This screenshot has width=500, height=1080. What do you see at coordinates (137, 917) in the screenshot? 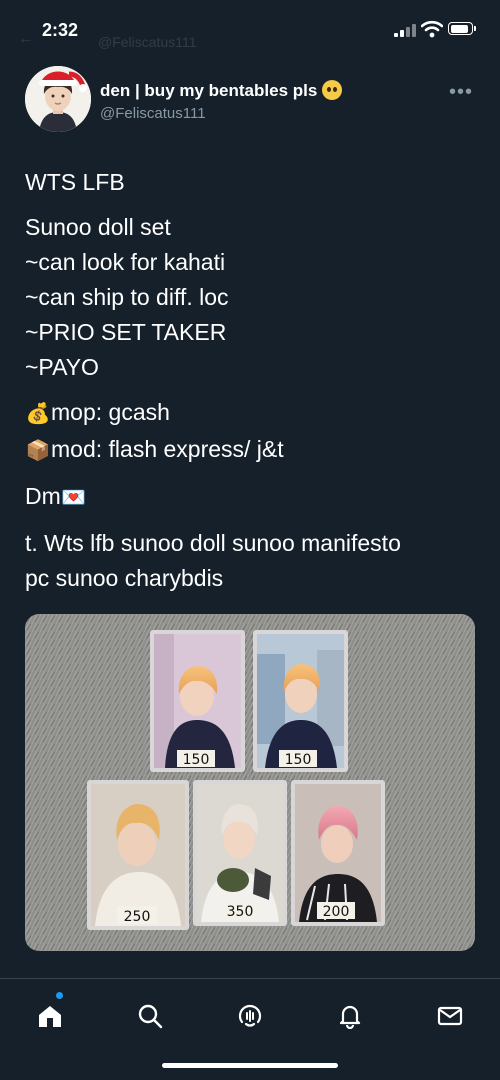
I see `price-label: 250` at bounding box center [137, 917].